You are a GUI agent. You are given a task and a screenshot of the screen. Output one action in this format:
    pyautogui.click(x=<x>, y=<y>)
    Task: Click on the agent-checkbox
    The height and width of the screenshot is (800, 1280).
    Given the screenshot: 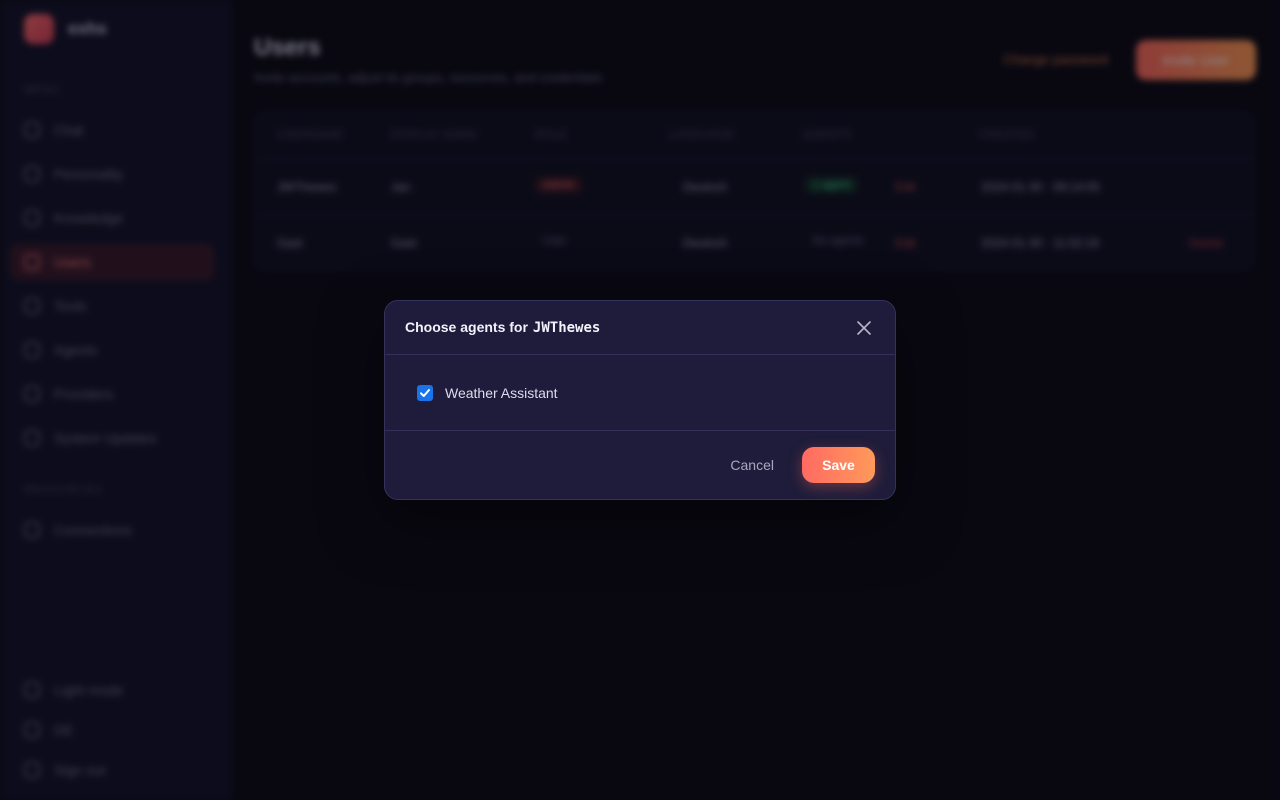 What is the action you would take?
    pyautogui.click(x=425, y=392)
    